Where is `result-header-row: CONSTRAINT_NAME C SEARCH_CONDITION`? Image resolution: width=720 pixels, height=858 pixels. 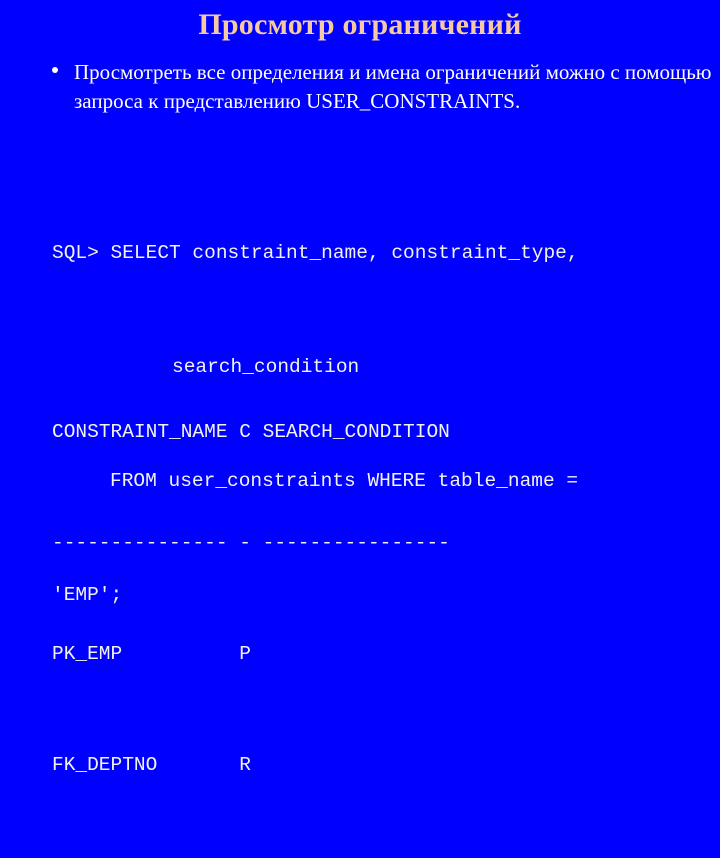
result-header-row: CONSTRAINT_NAME C SEARCH_CONDITION is located at coordinates (251, 432).